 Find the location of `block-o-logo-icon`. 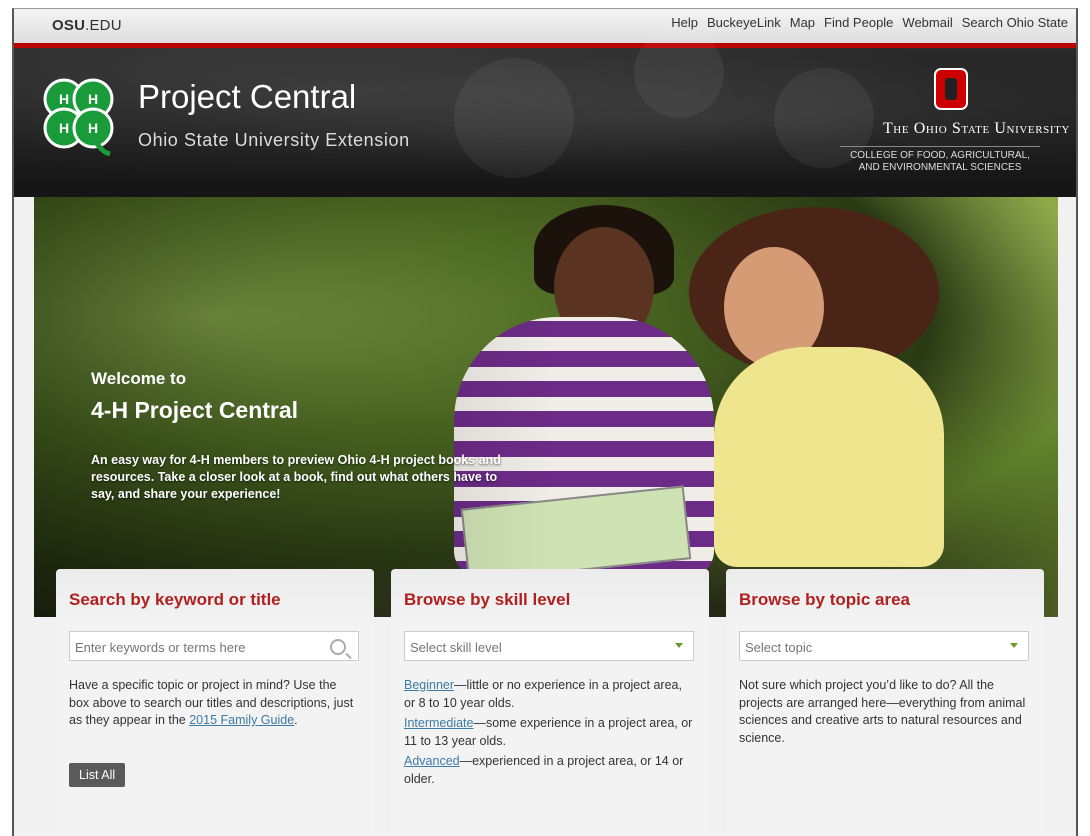

block-o-logo-icon is located at coordinates (951, 89).